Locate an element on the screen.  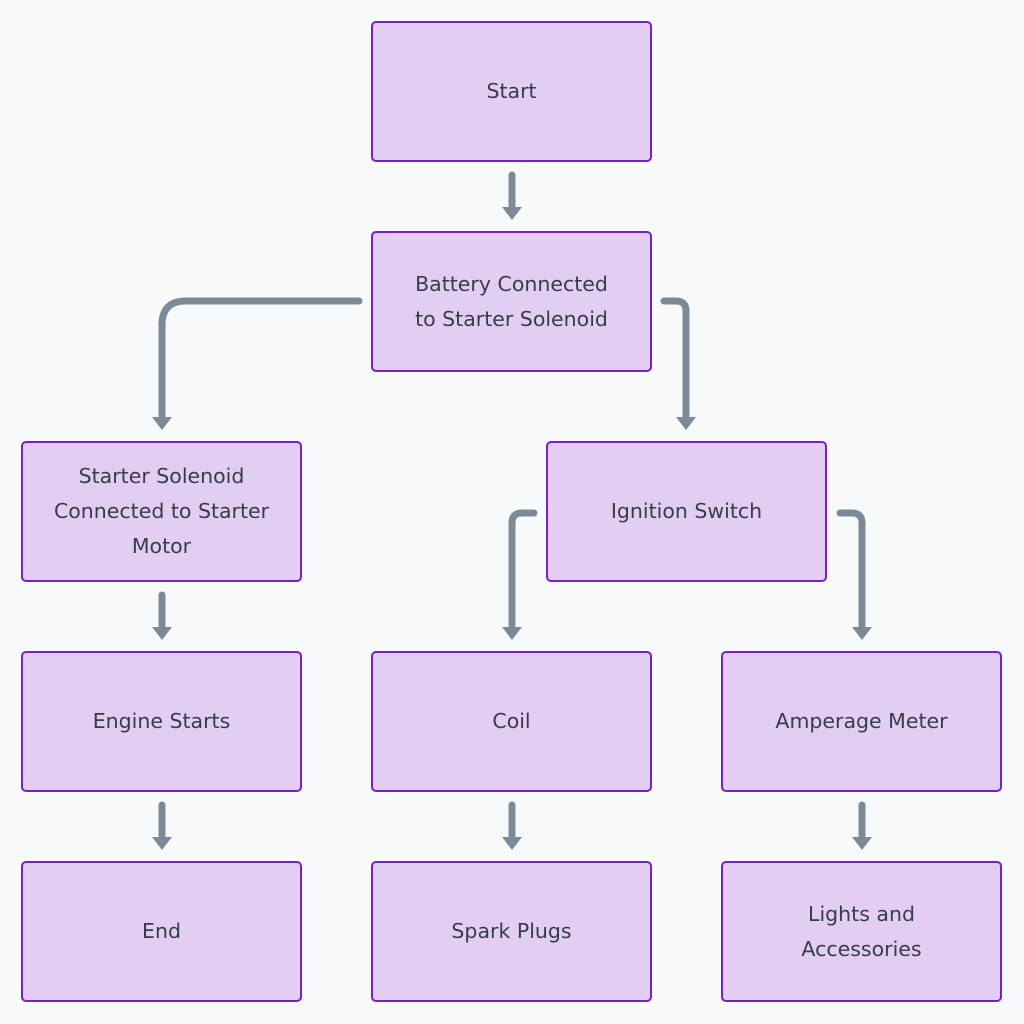
node-spark: Spark Plugs is located at coordinates (511, 931).